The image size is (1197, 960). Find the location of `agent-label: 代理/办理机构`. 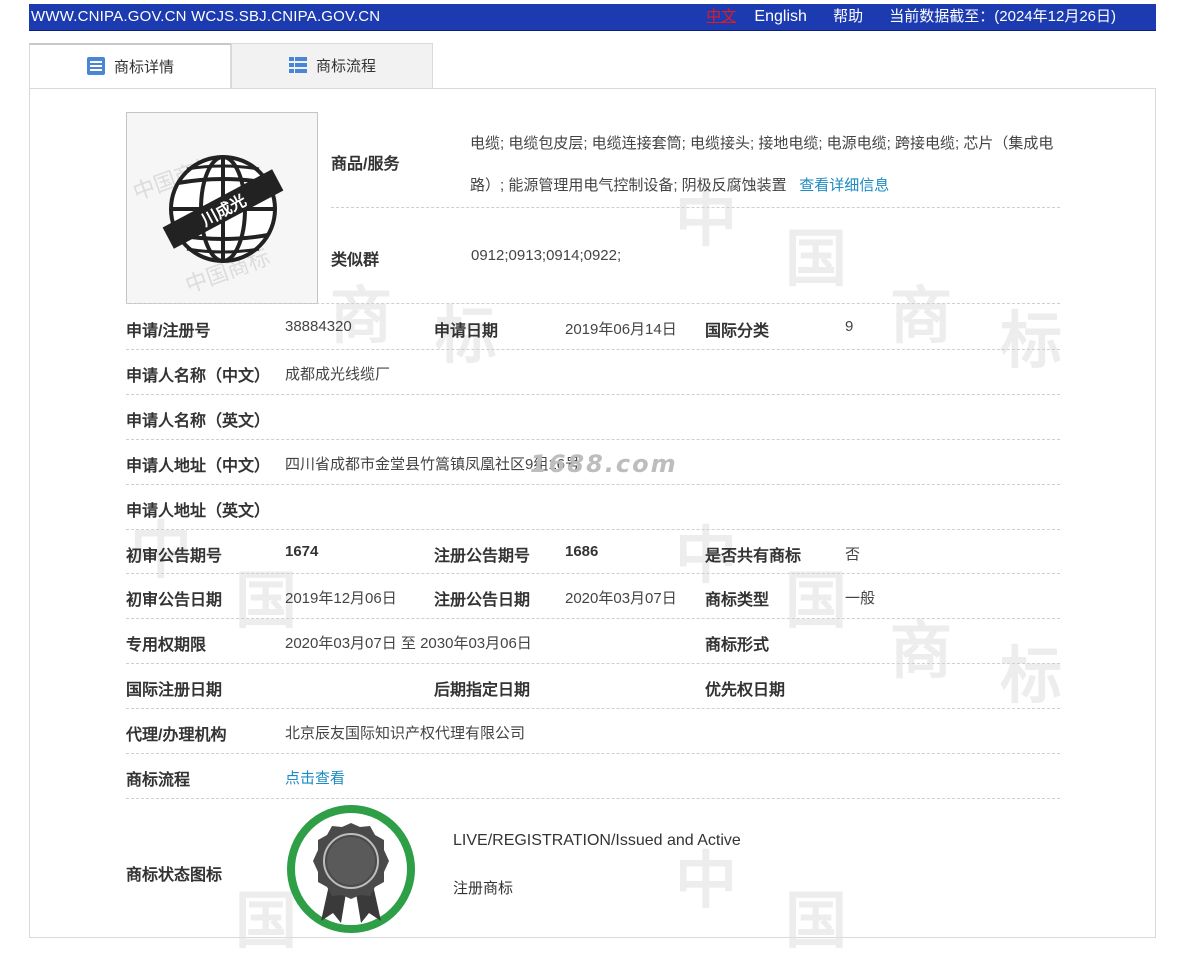

agent-label: 代理/办理机构 is located at coordinates (176, 735).